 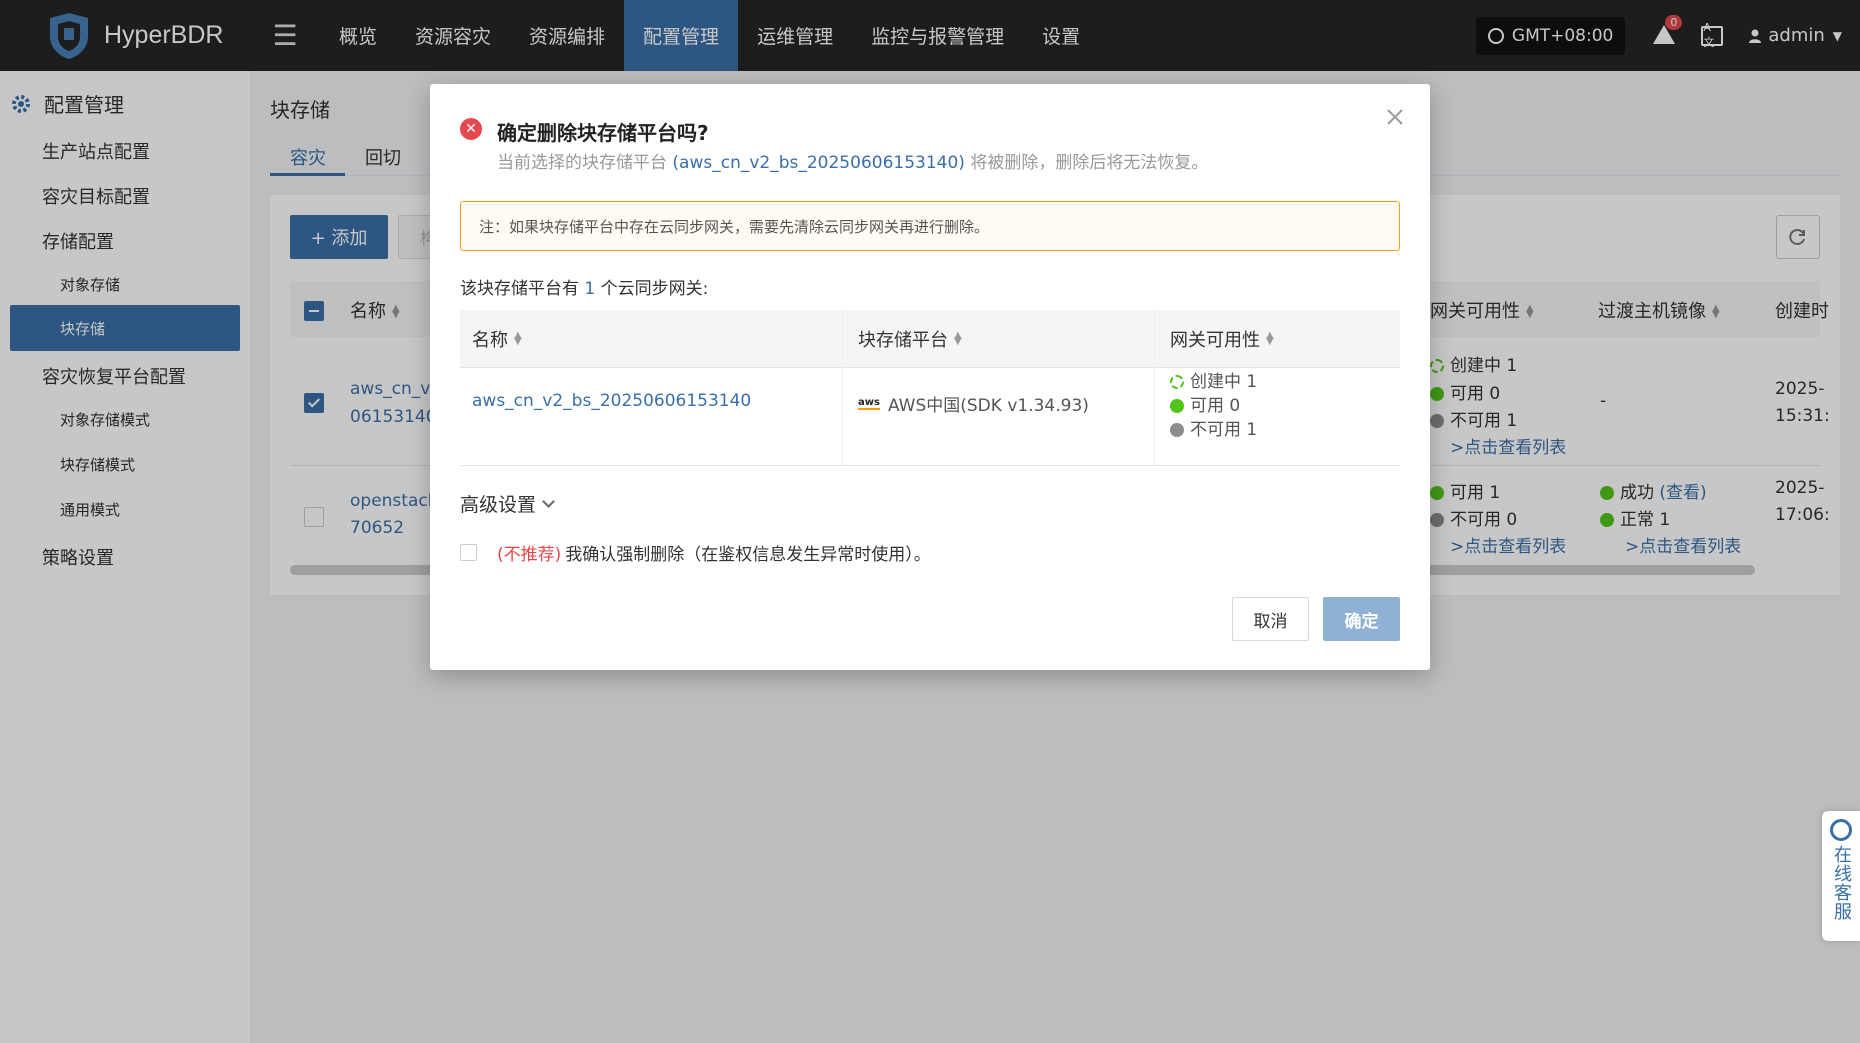 I want to click on error-icon: ✕, so click(x=471, y=129).